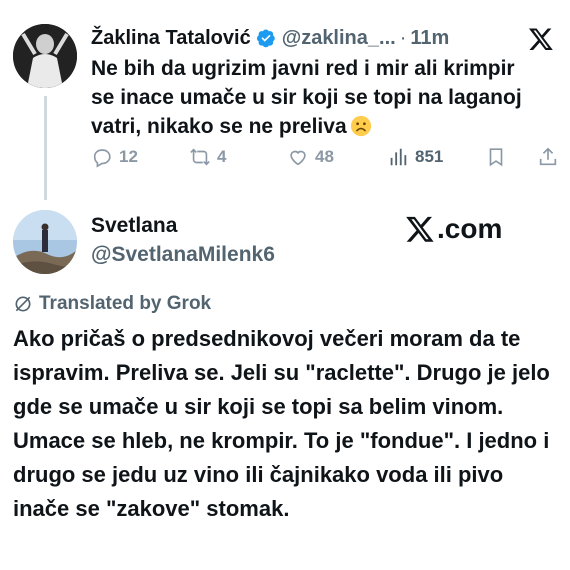 Image resolution: width=570 pixels, height=570 pixels. Describe the element at coordinates (45, 56) in the screenshot. I see `avatar-zaklina` at that location.